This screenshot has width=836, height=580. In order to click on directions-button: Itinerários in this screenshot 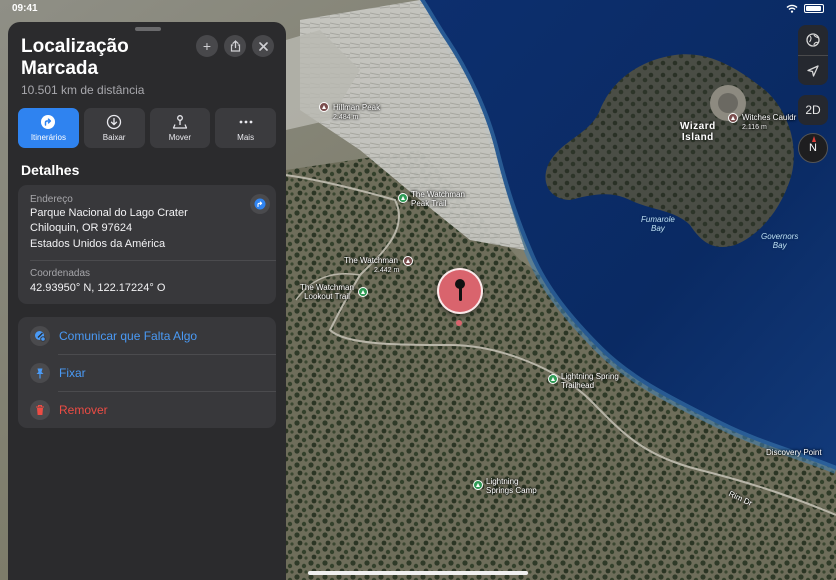, I will do `click(48, 128)`.